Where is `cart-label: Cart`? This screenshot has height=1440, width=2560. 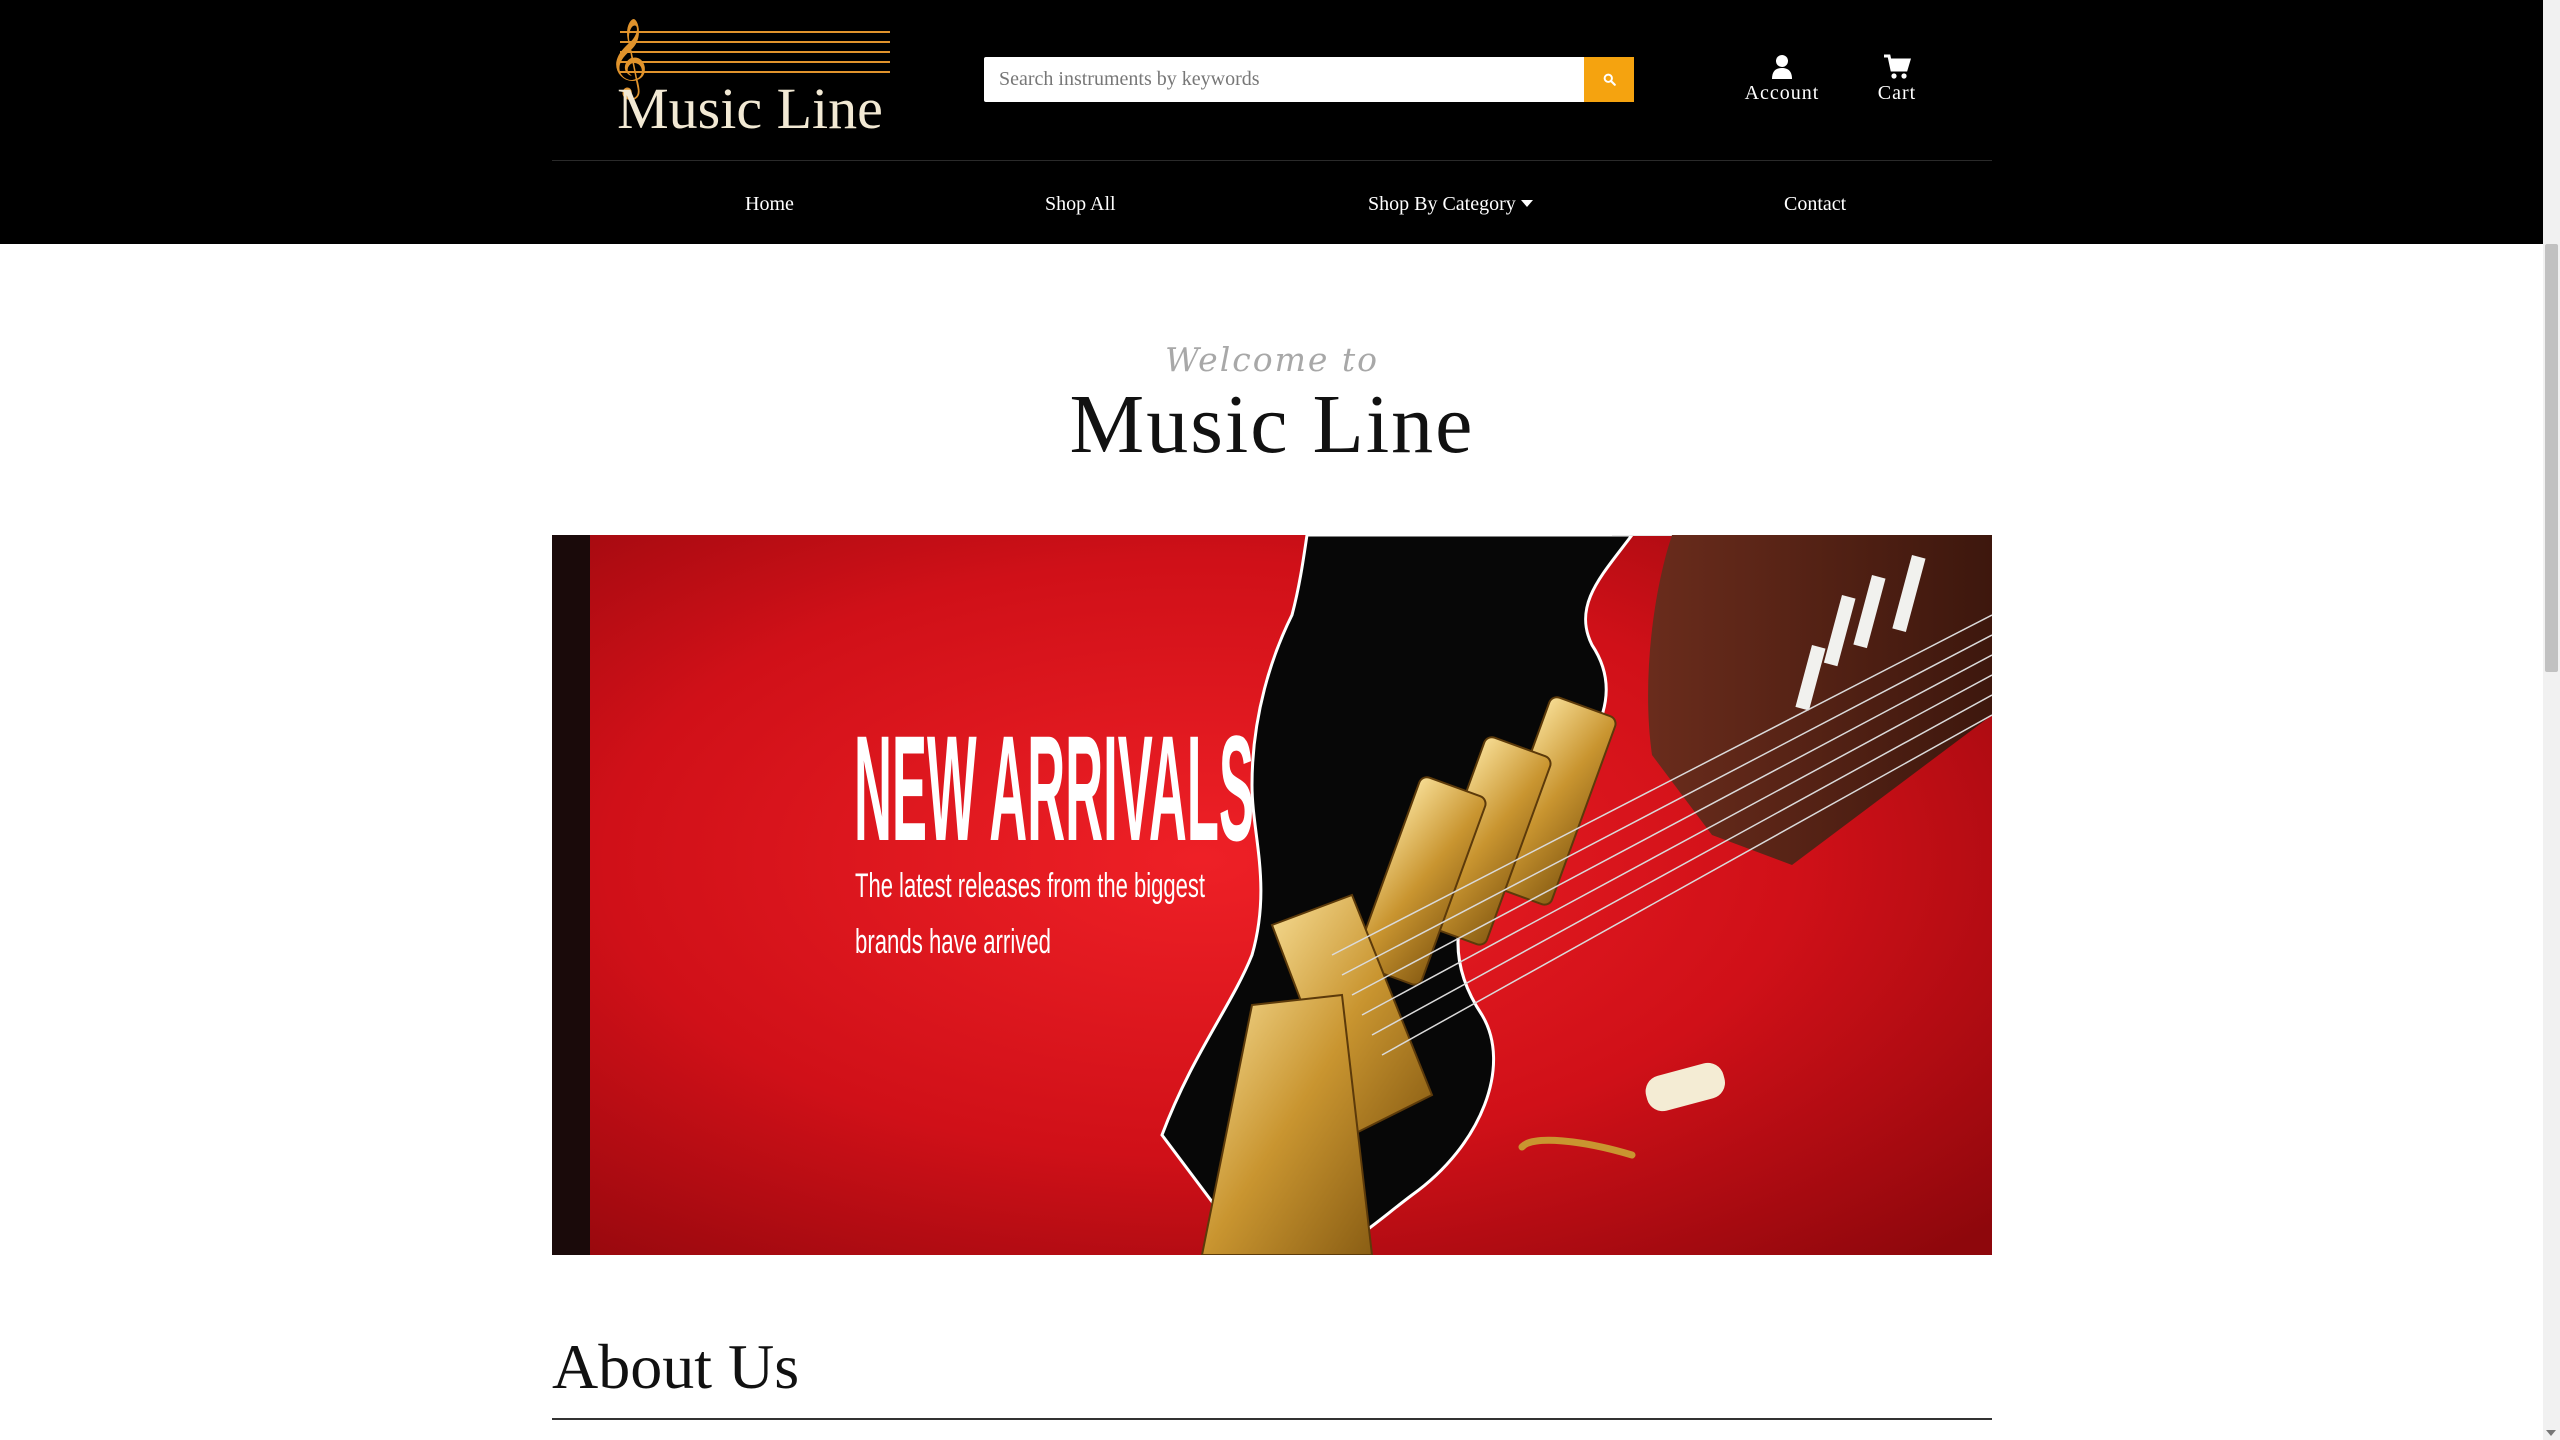
cart-label: Cart is located at coordinates (1897, 93).